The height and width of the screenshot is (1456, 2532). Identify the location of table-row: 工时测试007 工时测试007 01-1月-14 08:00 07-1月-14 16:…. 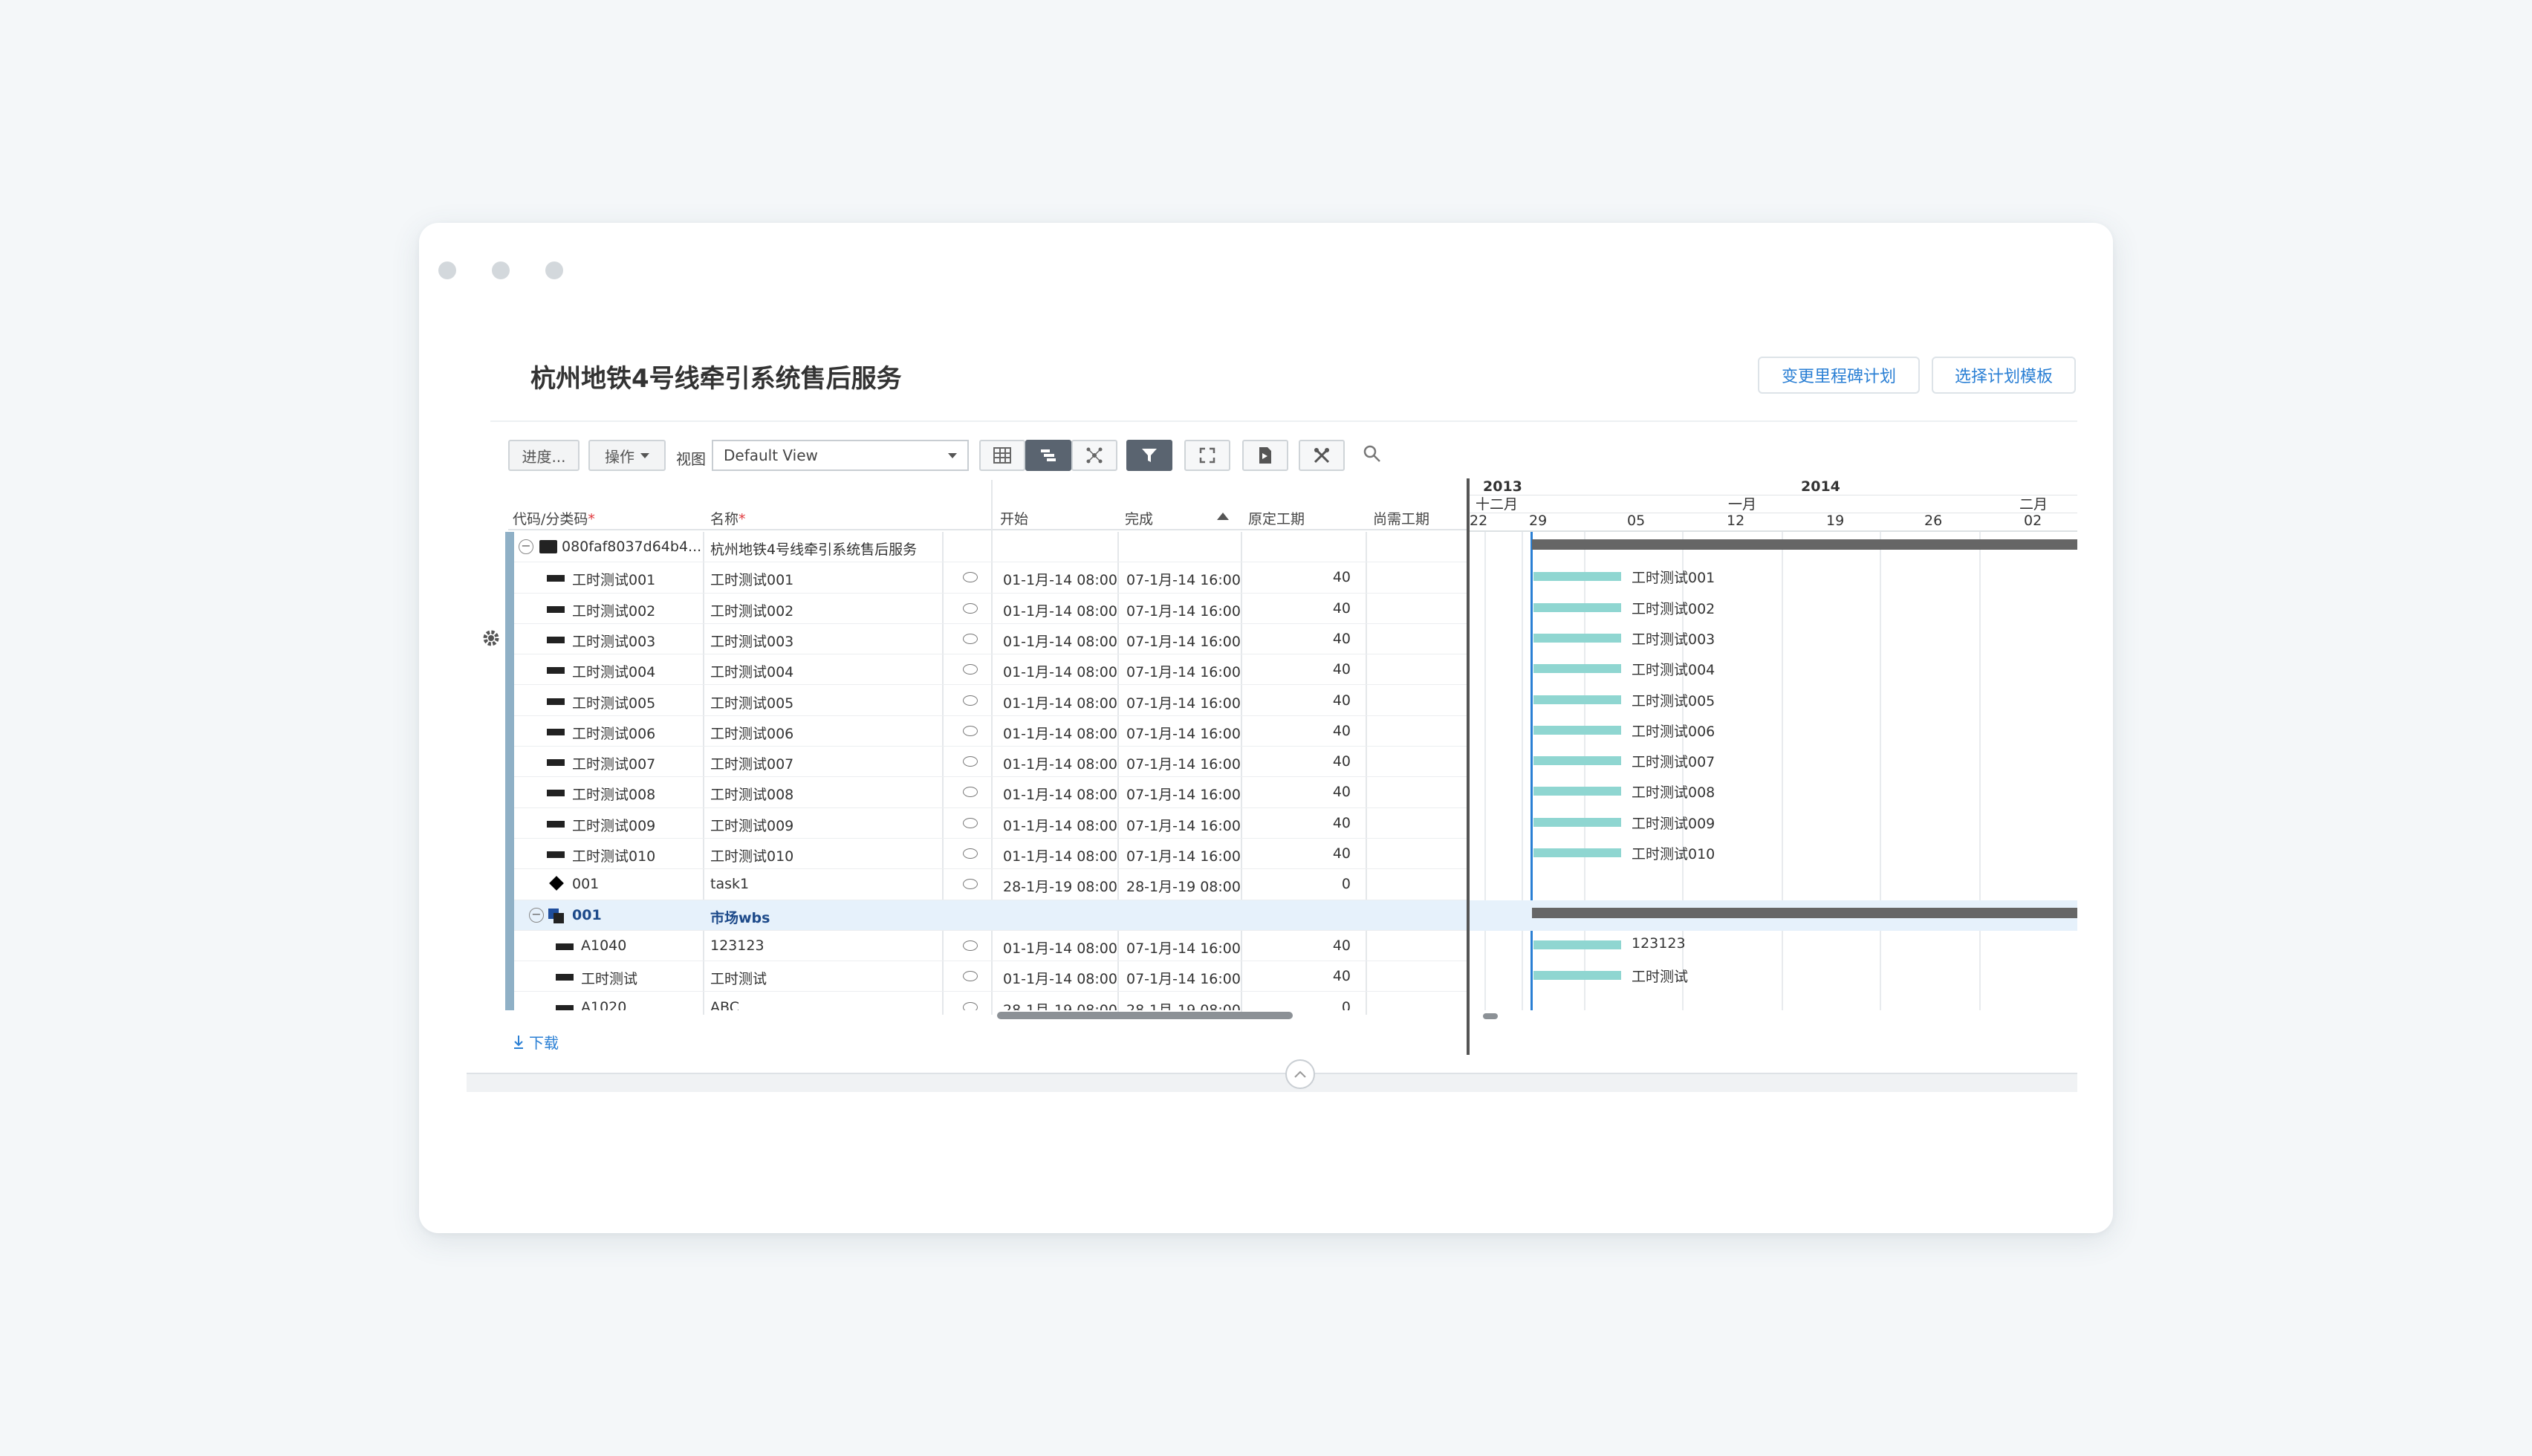
(990, 763).